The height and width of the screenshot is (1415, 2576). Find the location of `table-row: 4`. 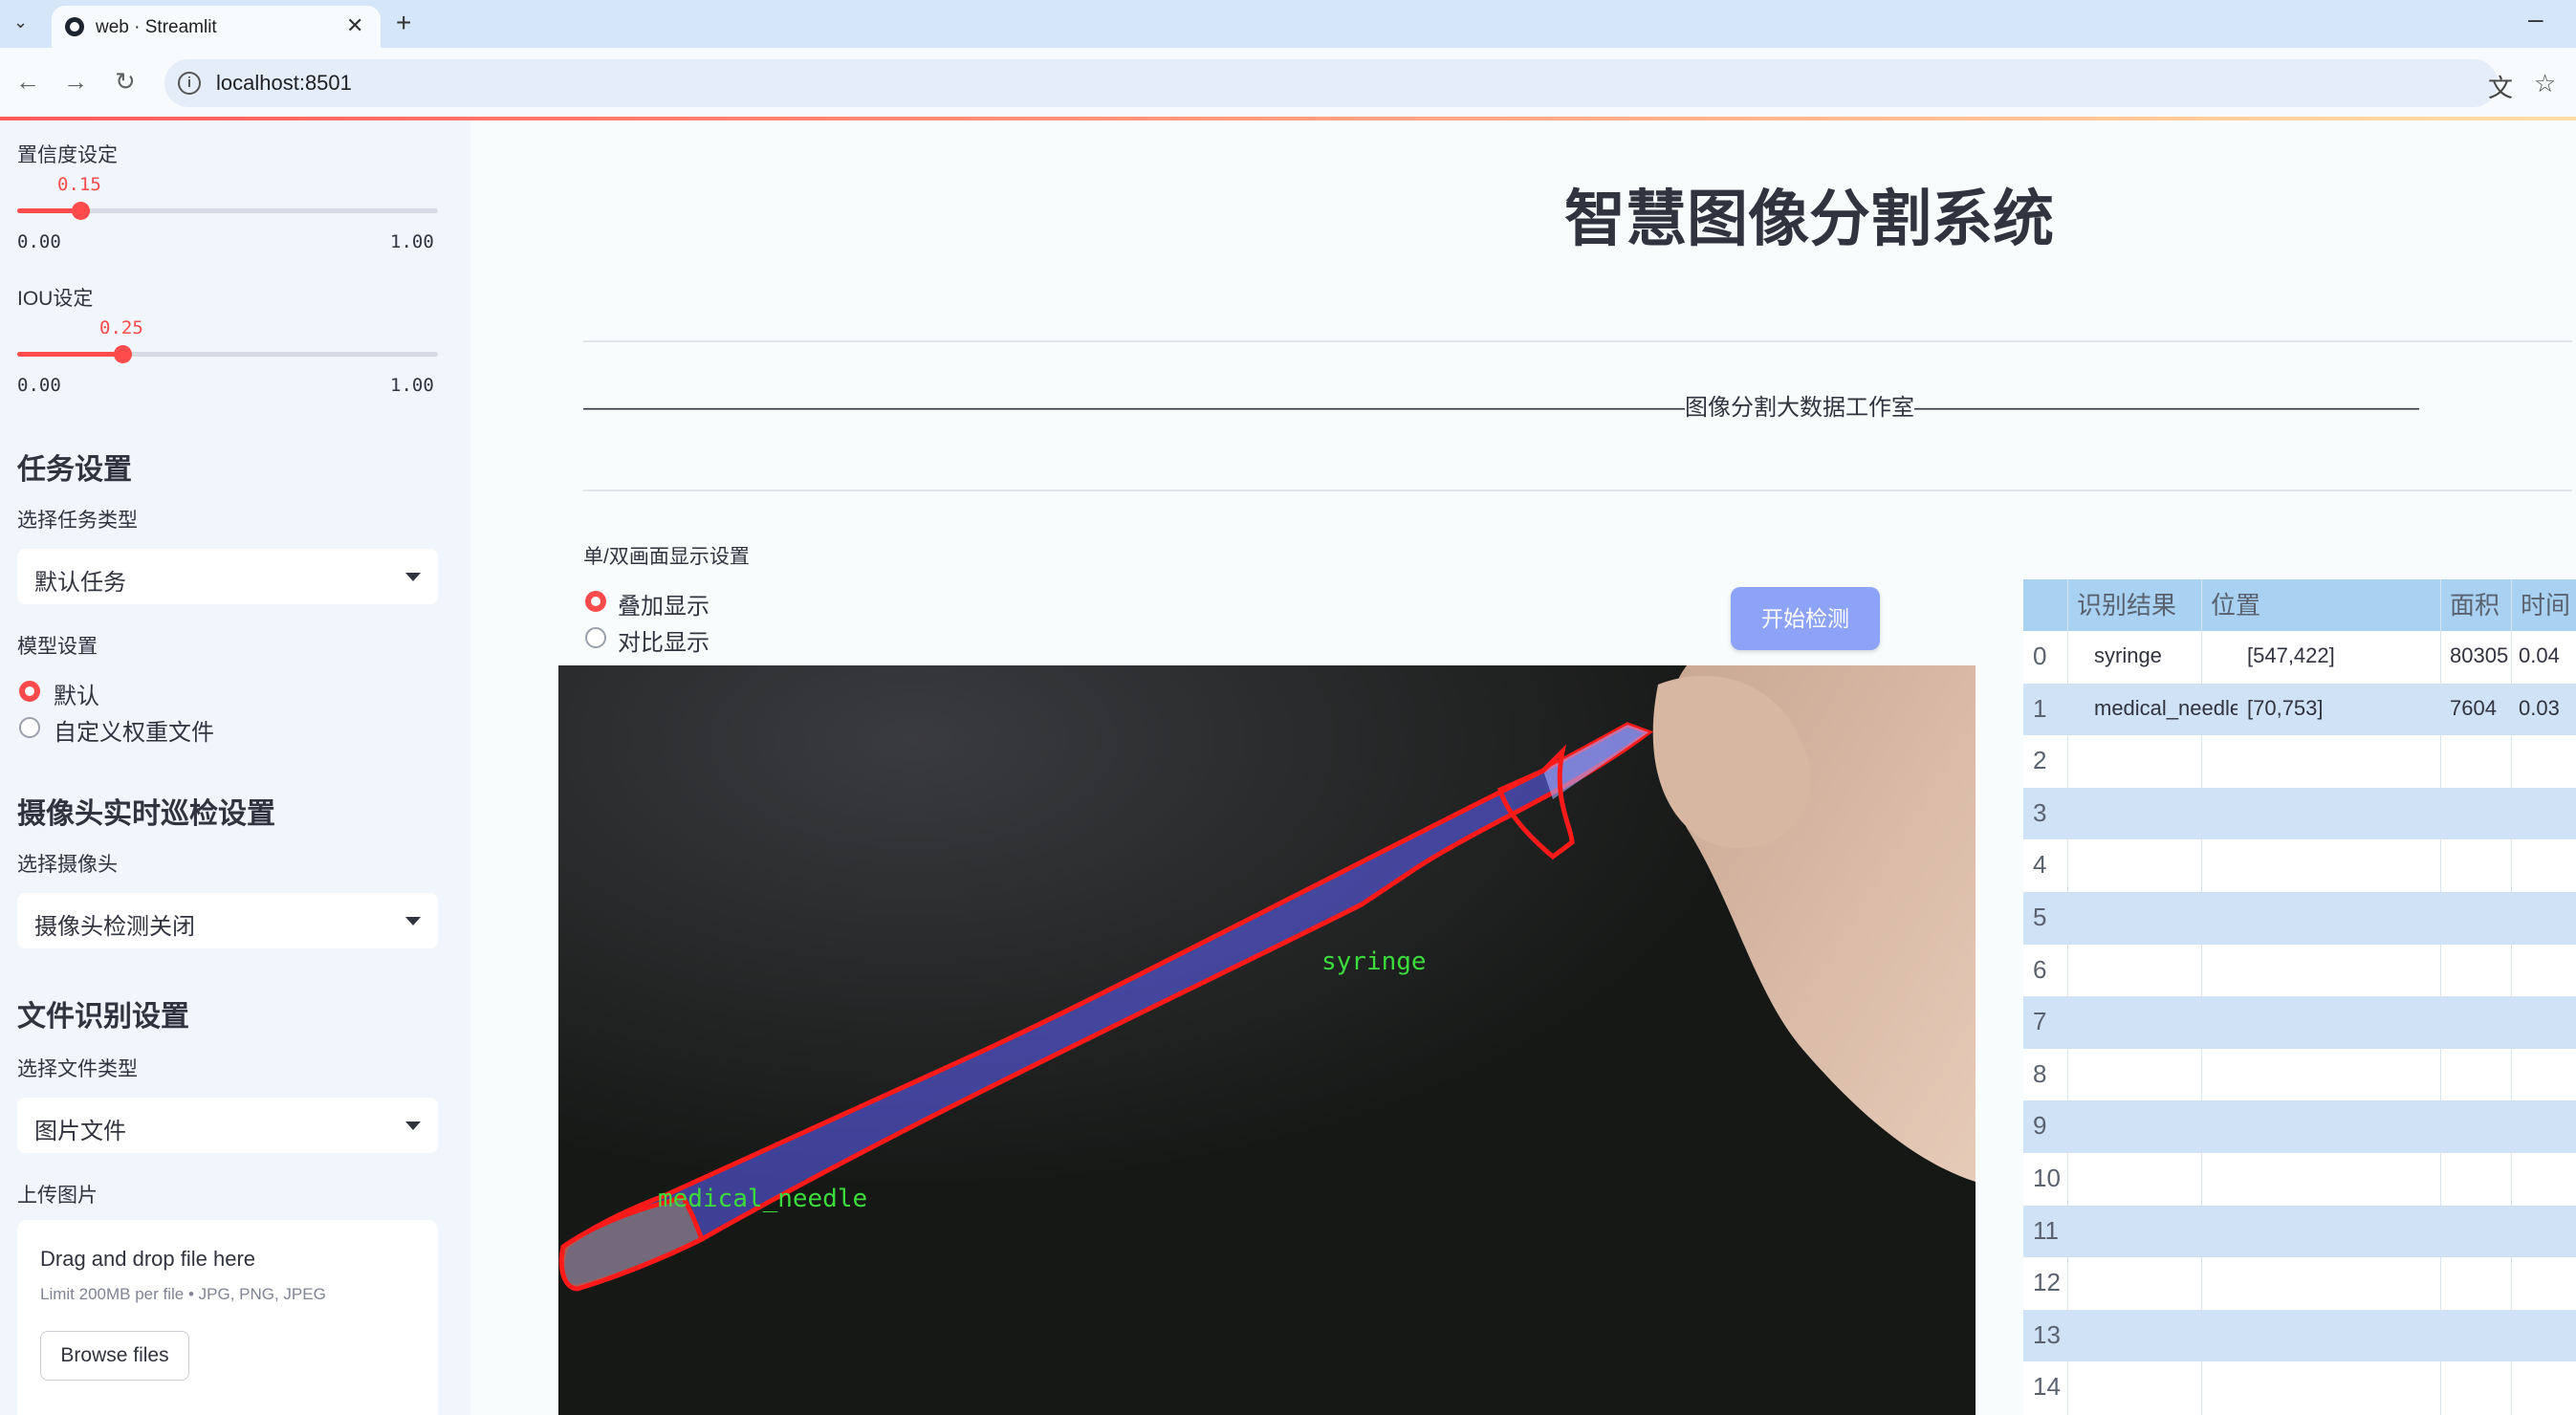

table-row: 4 is located at coordinates (2299, 865).